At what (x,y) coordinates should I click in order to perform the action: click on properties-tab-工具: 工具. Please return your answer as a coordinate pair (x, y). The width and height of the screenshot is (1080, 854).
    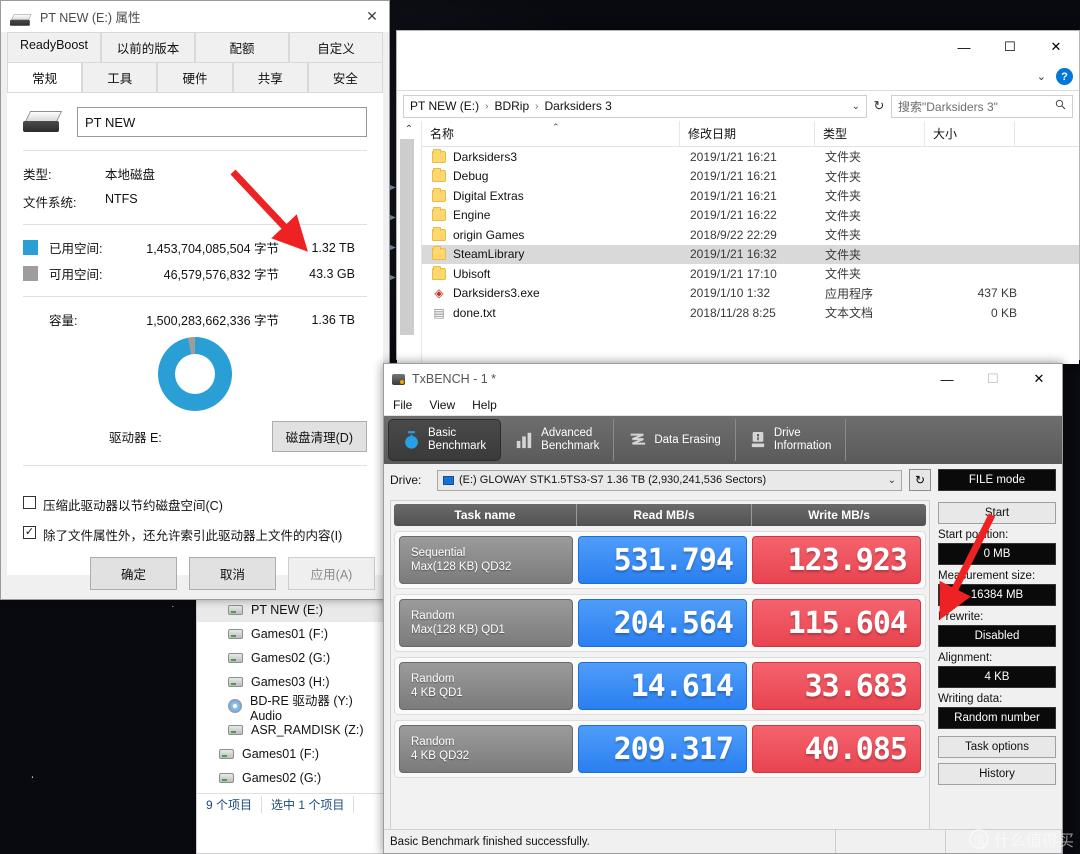
    Looking at the image, I should click on (120, 77).